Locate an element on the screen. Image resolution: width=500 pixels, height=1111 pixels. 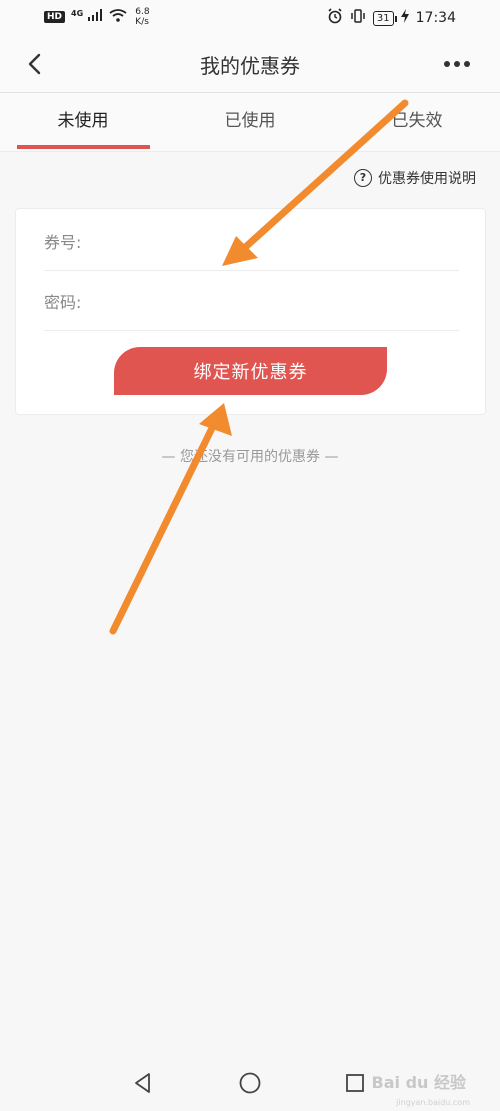
tab-used: 已使用 is located at coordinates (250, 122).